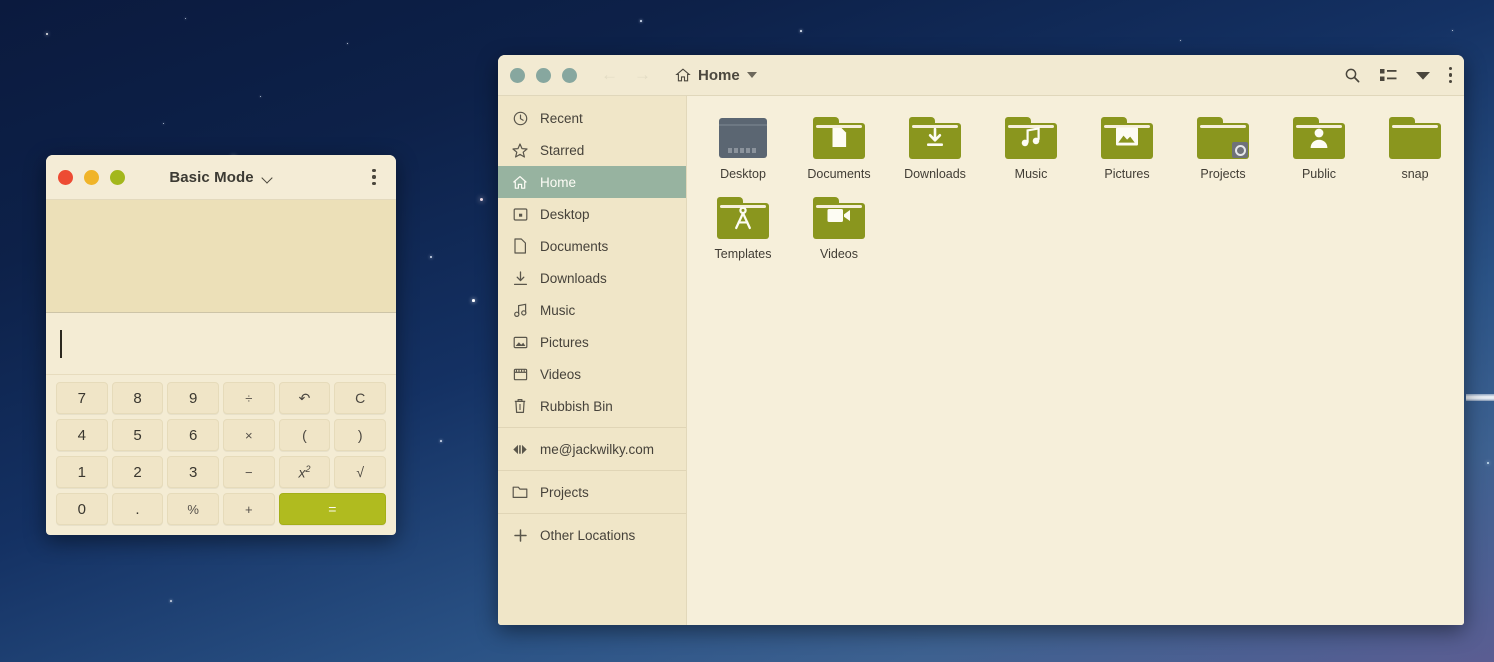 Image resolution: width=1494 pixels, height=662 pixels. I want to click on sidebar-item-label: Starred, so click(562, 150).